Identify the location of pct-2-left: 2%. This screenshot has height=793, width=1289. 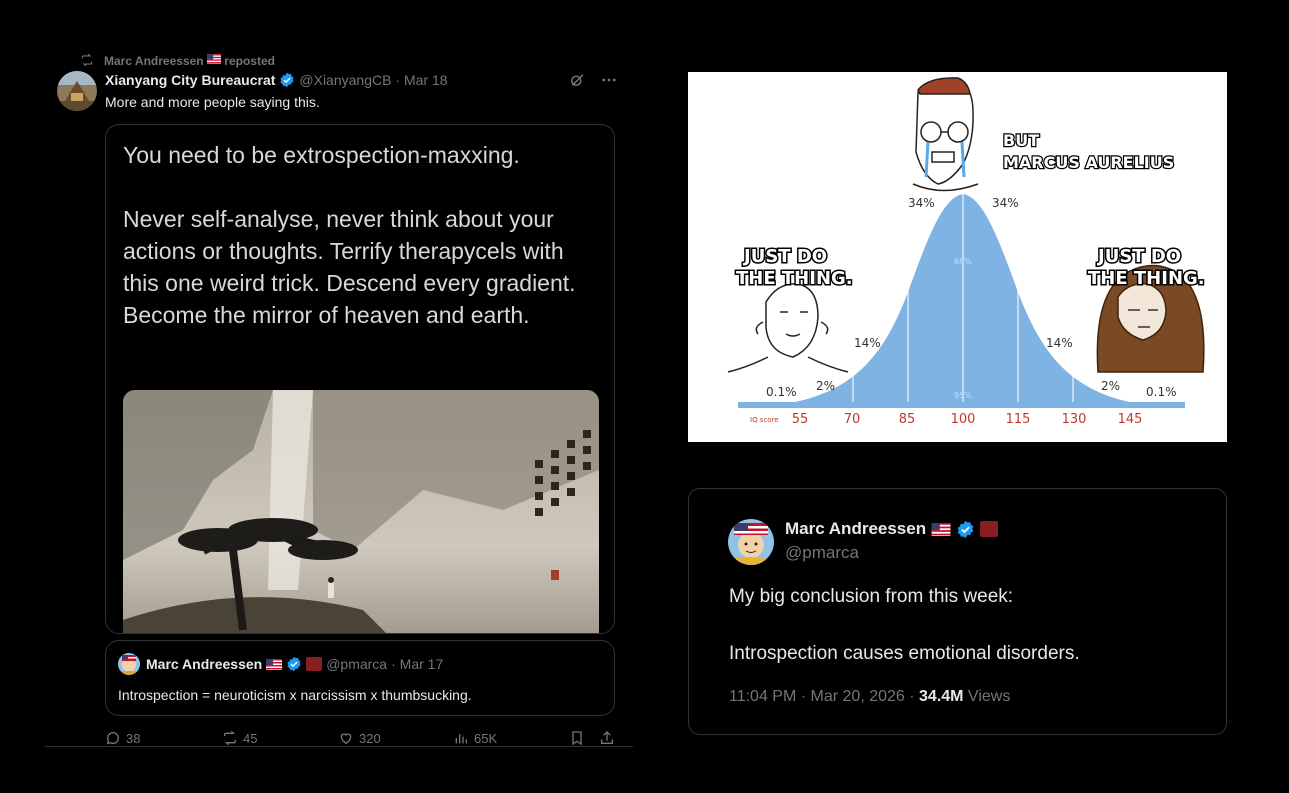
(825, 386).